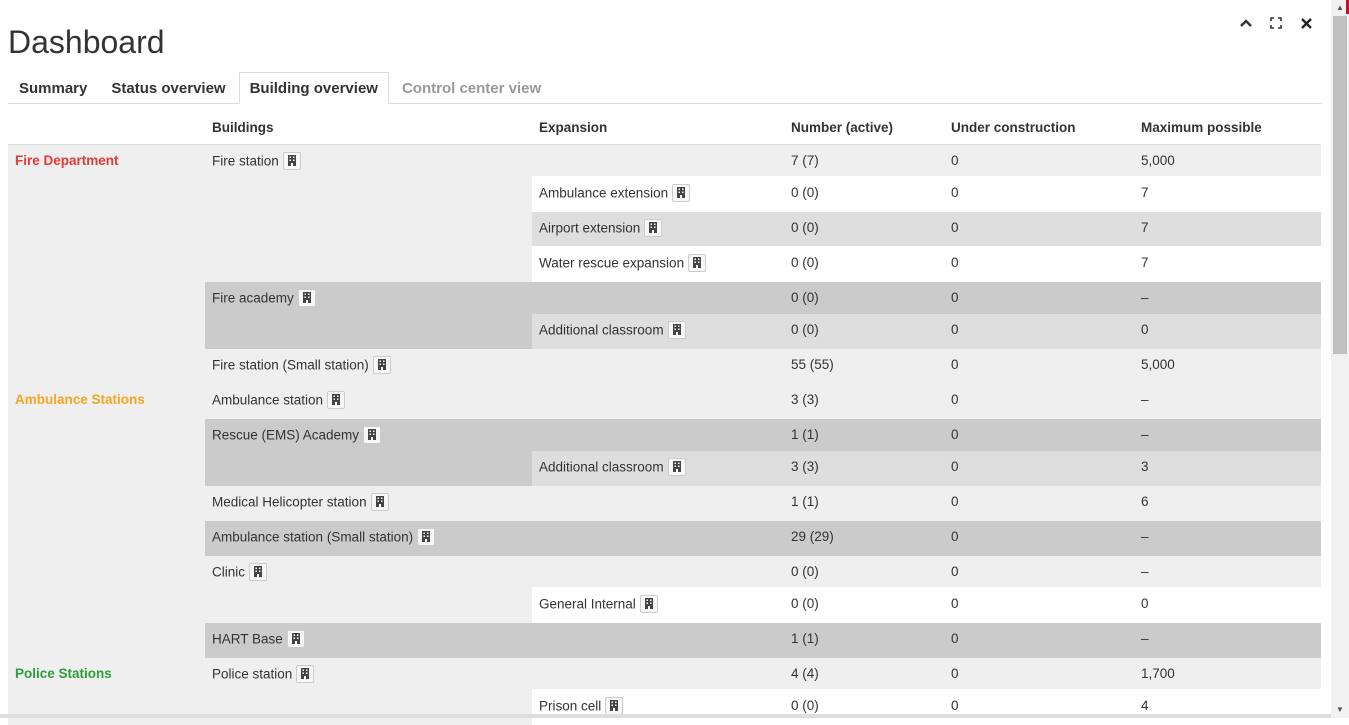 This screenshot has width=1349, height=725. I want to click on column-header-construction: Under construction, so click(1039, 128).